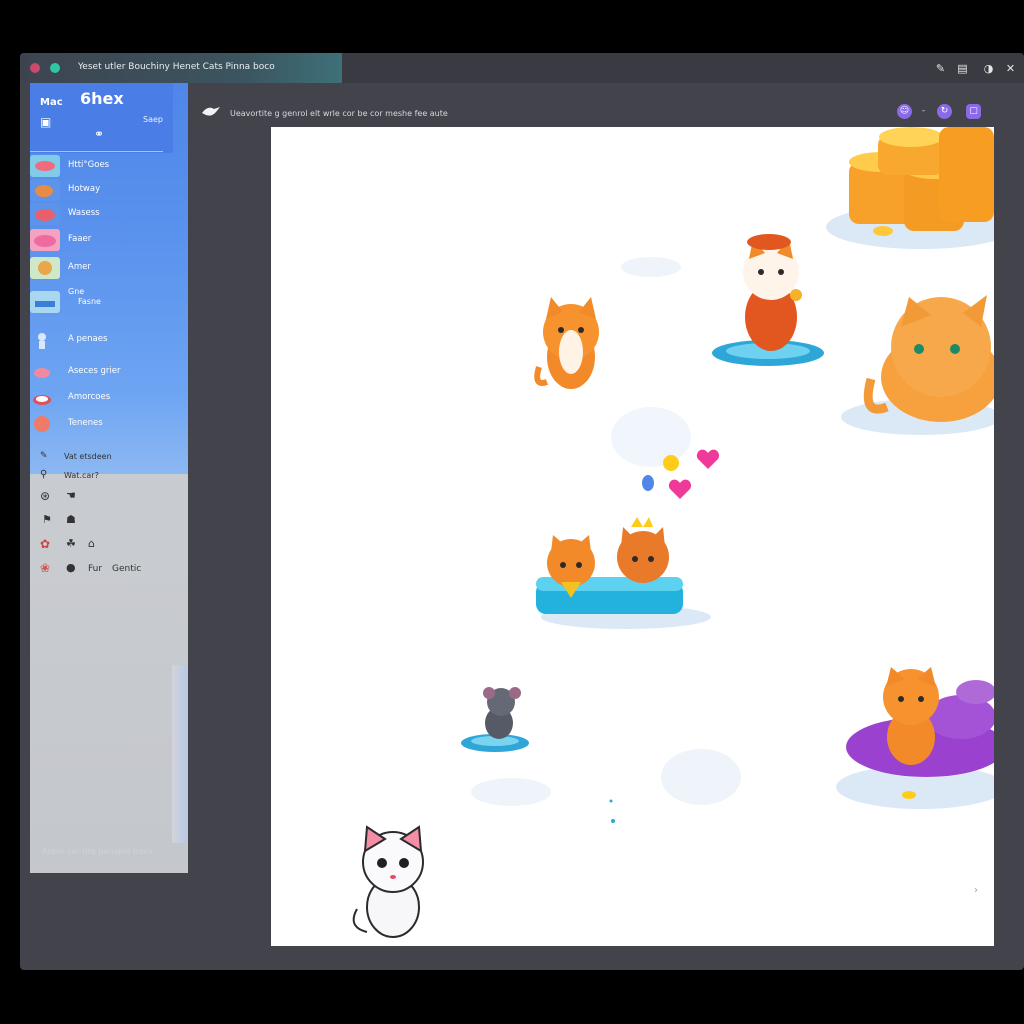 This screenshot has width=1024, height=1024. Describe the element at coordinates (388, 881) in the screenshot. I see `white-kitten` at that location.